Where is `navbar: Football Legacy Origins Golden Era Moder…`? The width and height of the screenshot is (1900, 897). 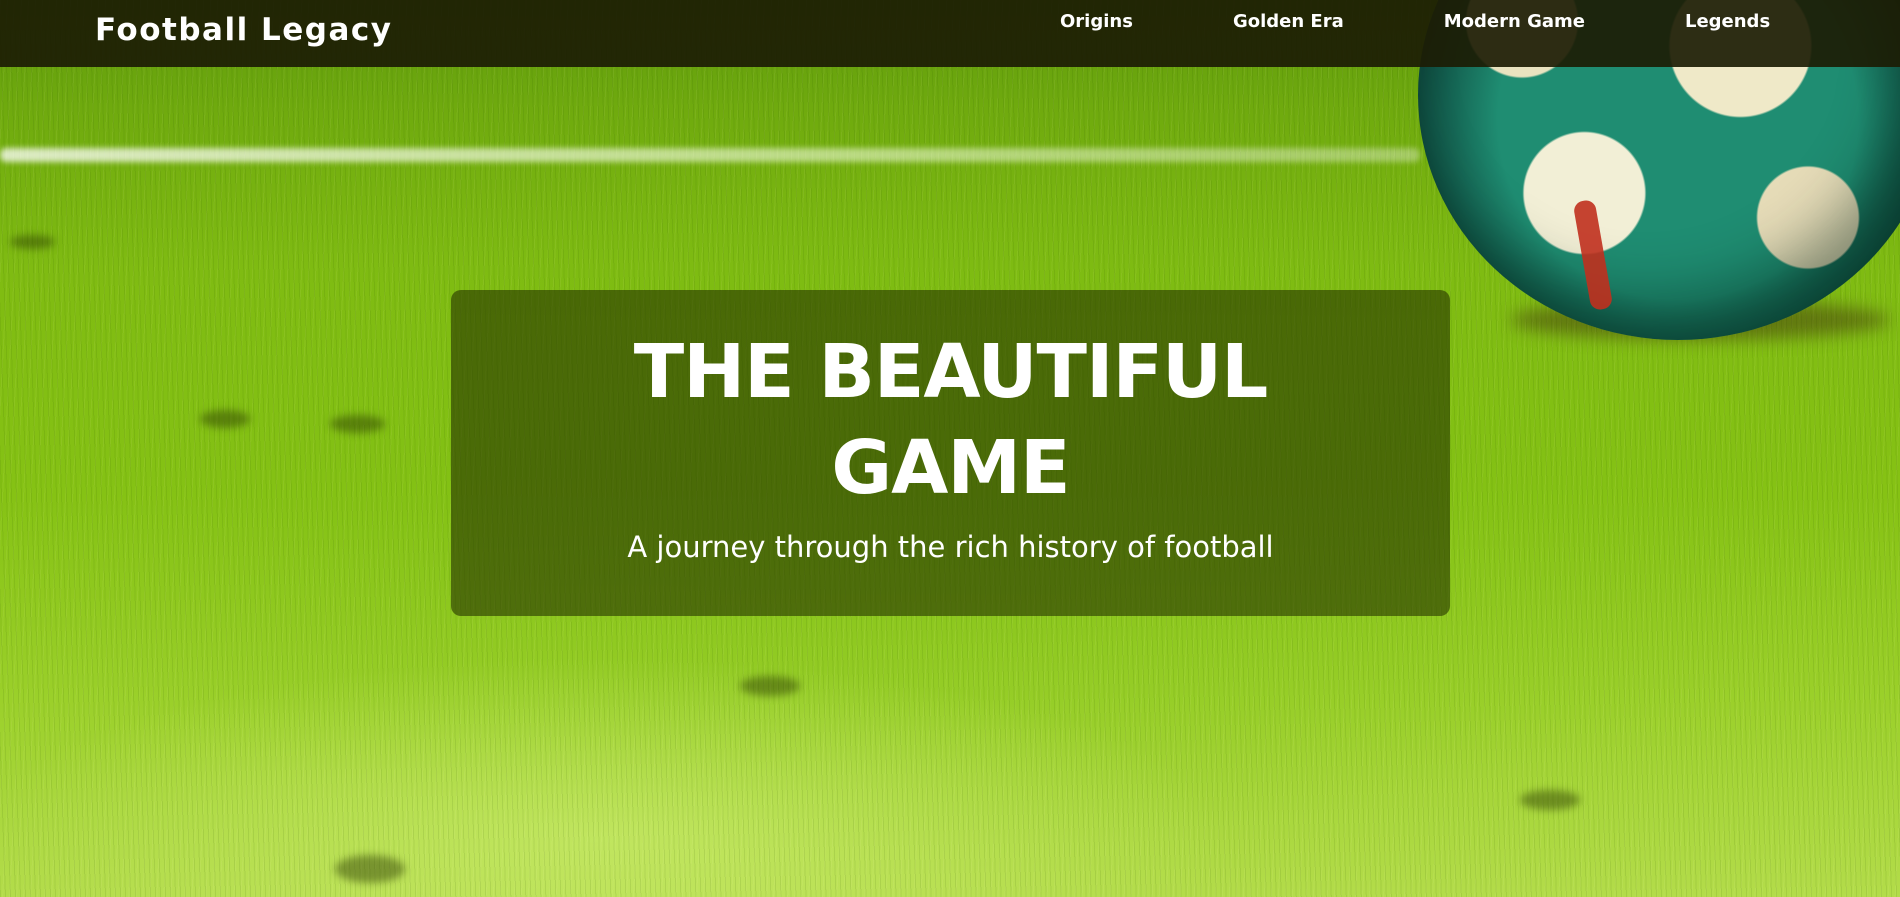 navbar: Football Legacy Origins Golden Era Moder… is located at coordinates (950, 33).